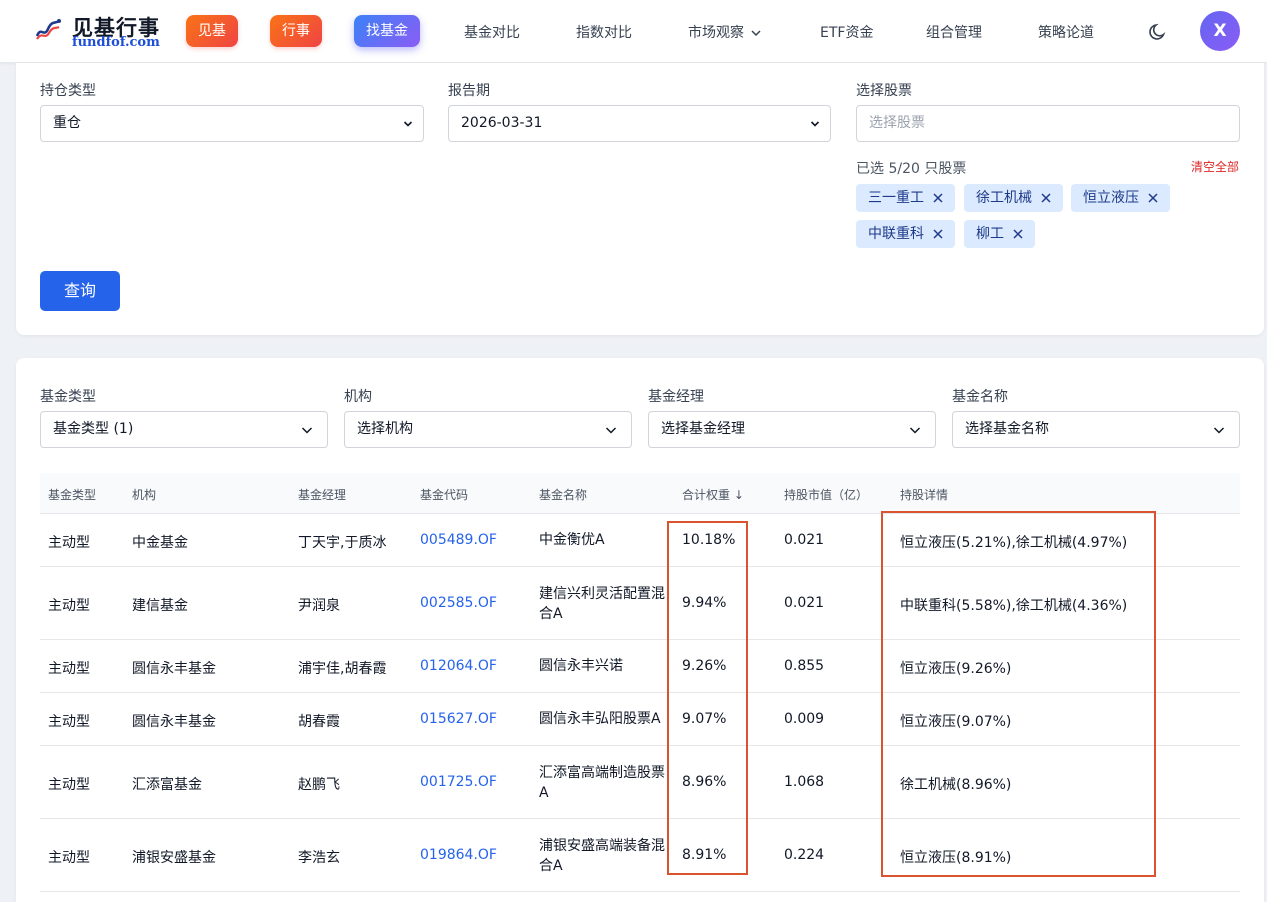  I want to click on cell-holding-value: 0.224, so click(804, 855).